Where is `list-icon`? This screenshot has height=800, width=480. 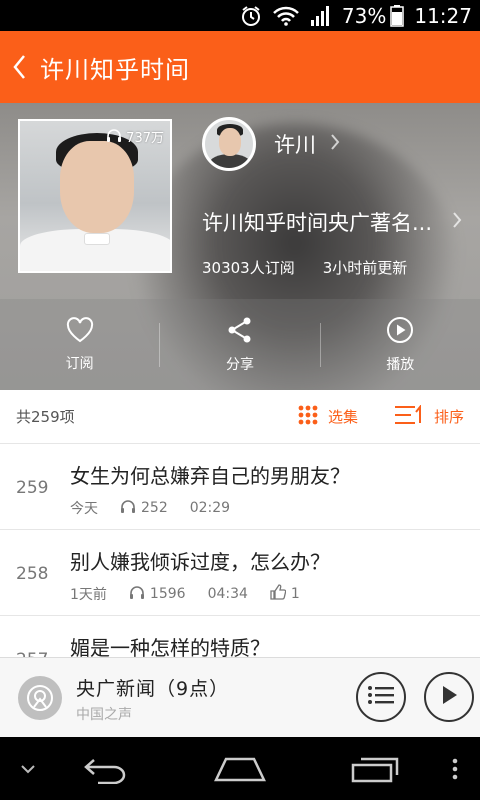
list-icon is located at coordinates (381, 697).